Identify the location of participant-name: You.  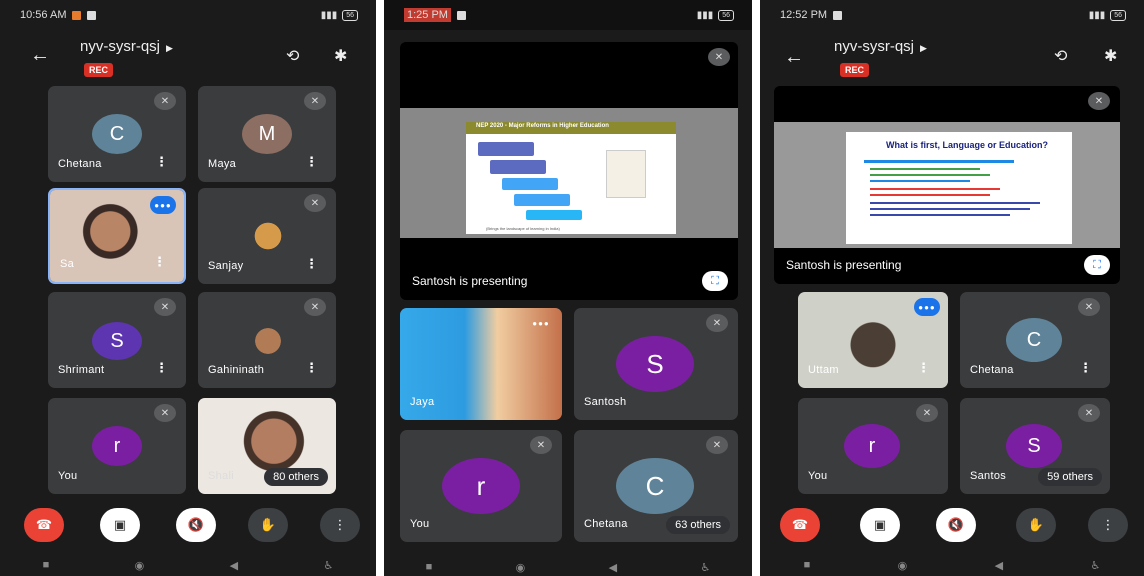
(818, 476).